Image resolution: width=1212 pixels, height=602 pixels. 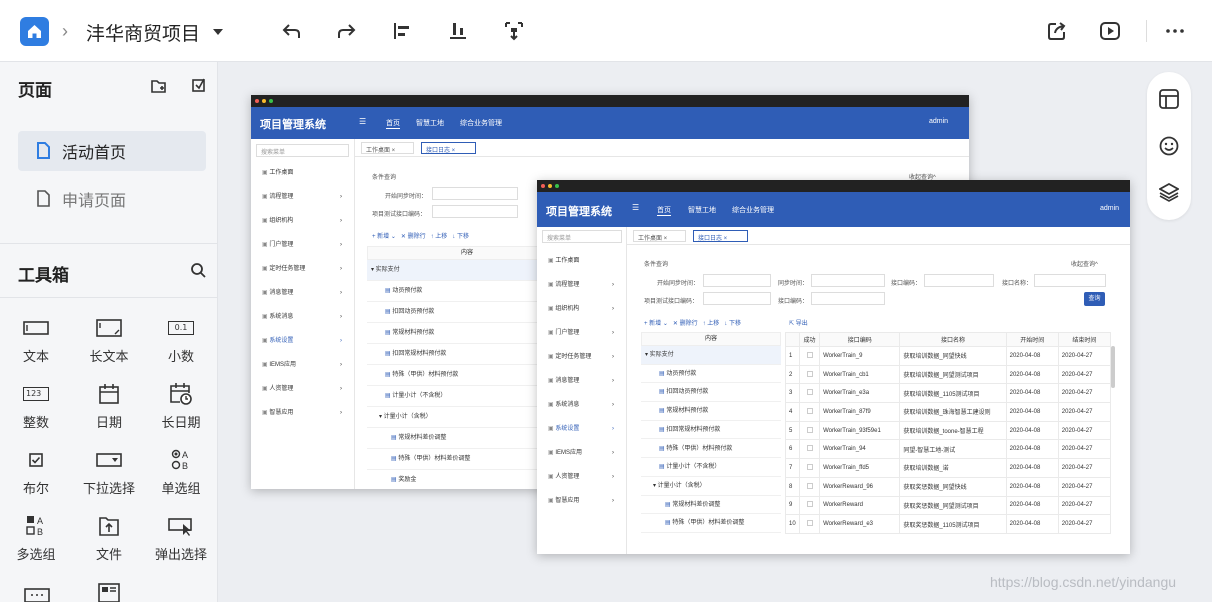 What do you see at coordinates (959, 280) in the screenshot?
I see `code-input` at bounding box center [959, 280].